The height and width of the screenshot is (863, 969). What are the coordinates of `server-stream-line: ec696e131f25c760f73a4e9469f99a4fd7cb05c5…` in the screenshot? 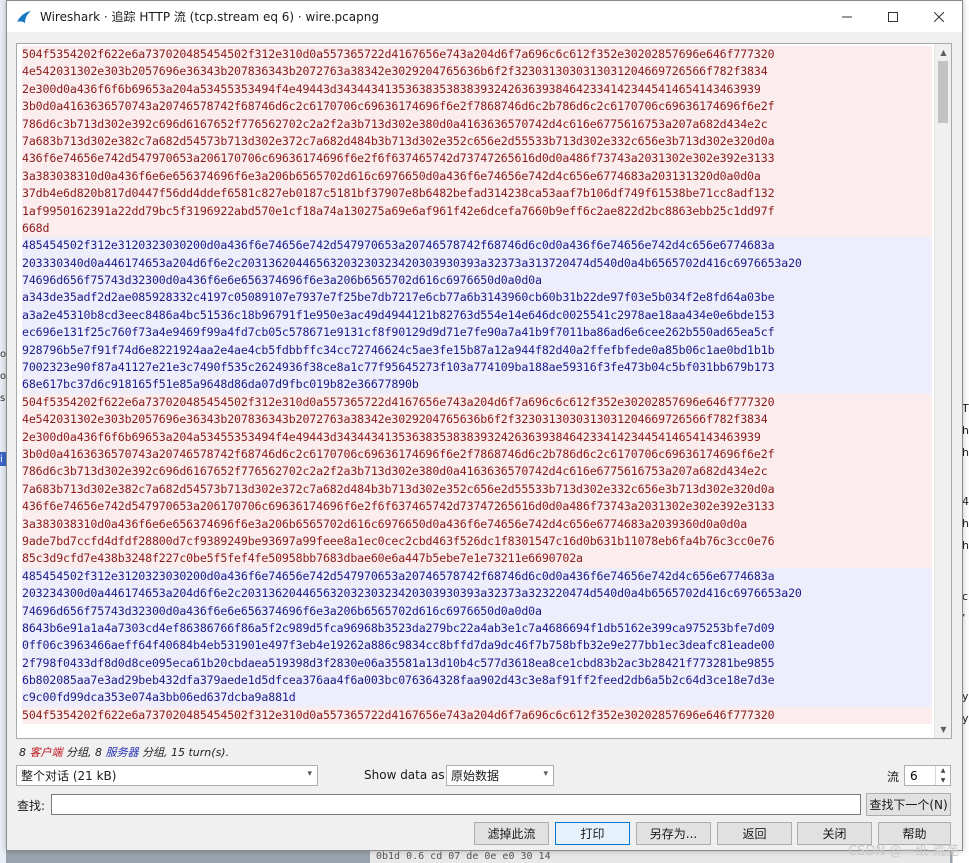 It's located at (477, 333).